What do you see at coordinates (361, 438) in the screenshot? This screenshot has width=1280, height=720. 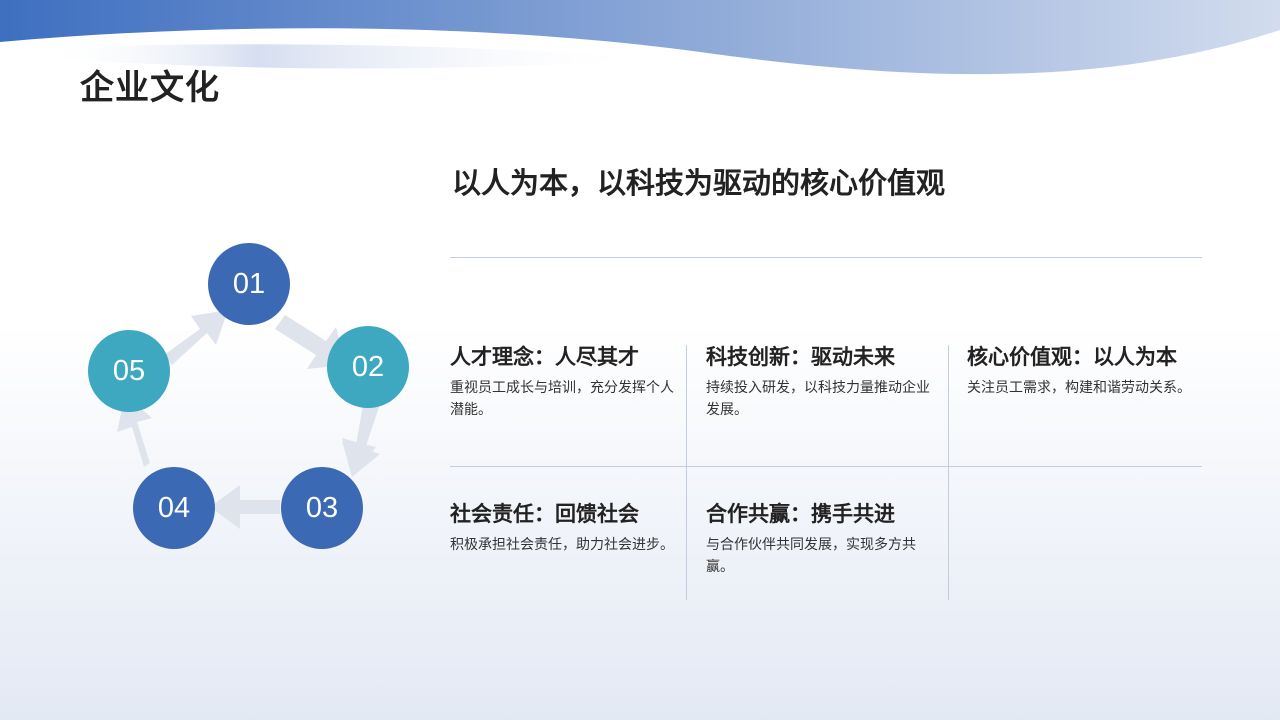 I see `arrow-02-03b` at bounding box center [361, 438].